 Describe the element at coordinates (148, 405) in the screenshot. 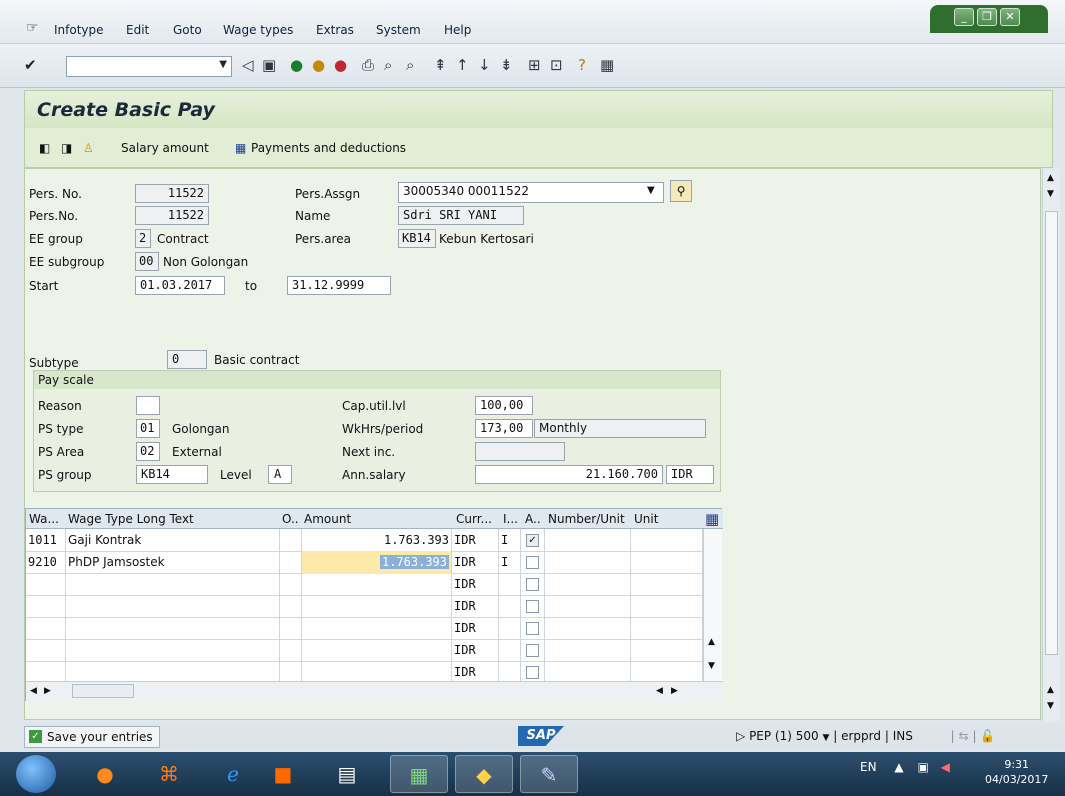

I see `reason-field` at that location.